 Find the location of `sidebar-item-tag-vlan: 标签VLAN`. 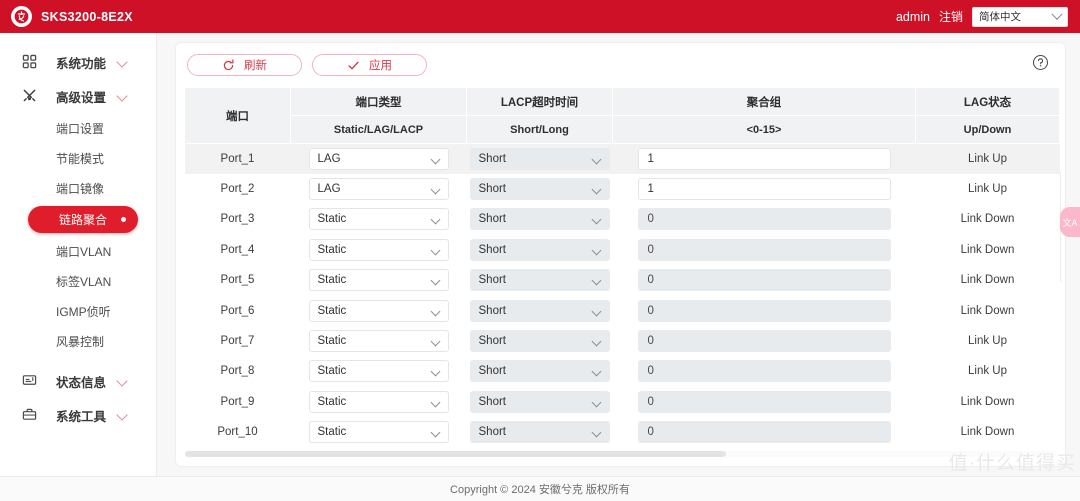

sidebar-item-tag-vlan: 标签VLAN is located at coordinates (78, 281).